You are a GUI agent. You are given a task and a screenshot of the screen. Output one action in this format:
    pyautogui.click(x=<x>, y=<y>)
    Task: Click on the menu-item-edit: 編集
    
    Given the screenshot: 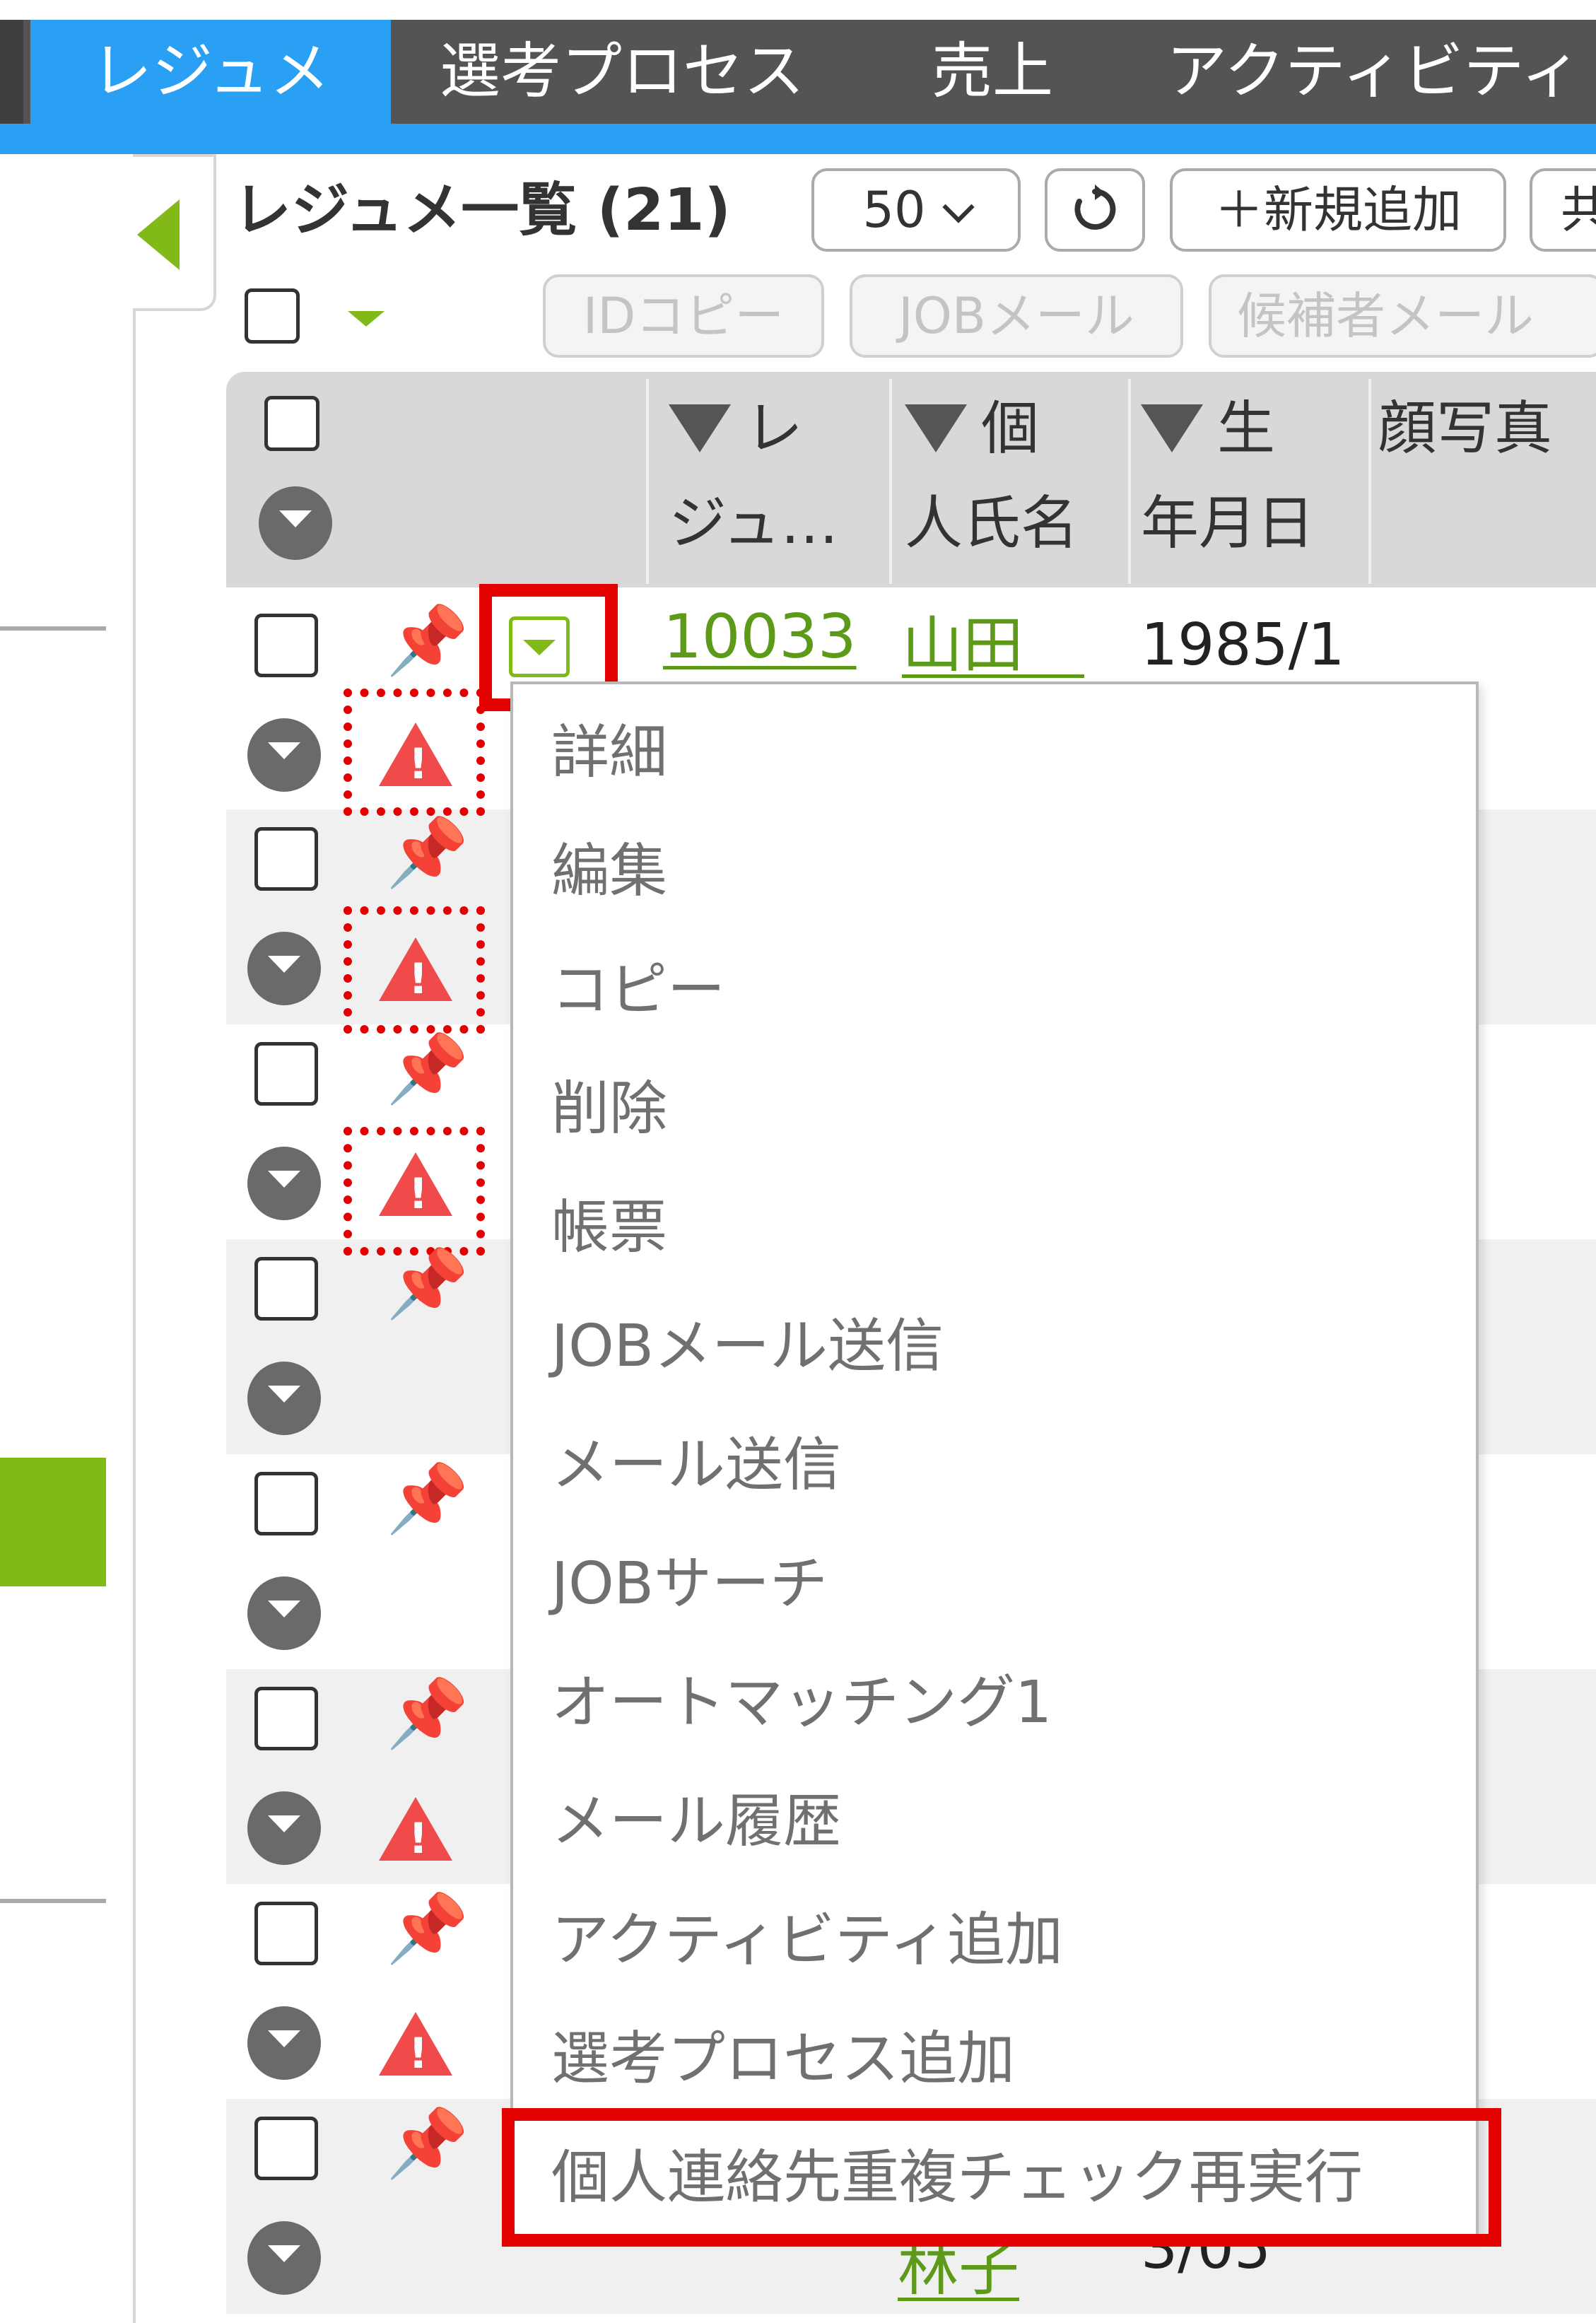 What is the action you would take?
    pyautogui.click(x=609, y=872)
    